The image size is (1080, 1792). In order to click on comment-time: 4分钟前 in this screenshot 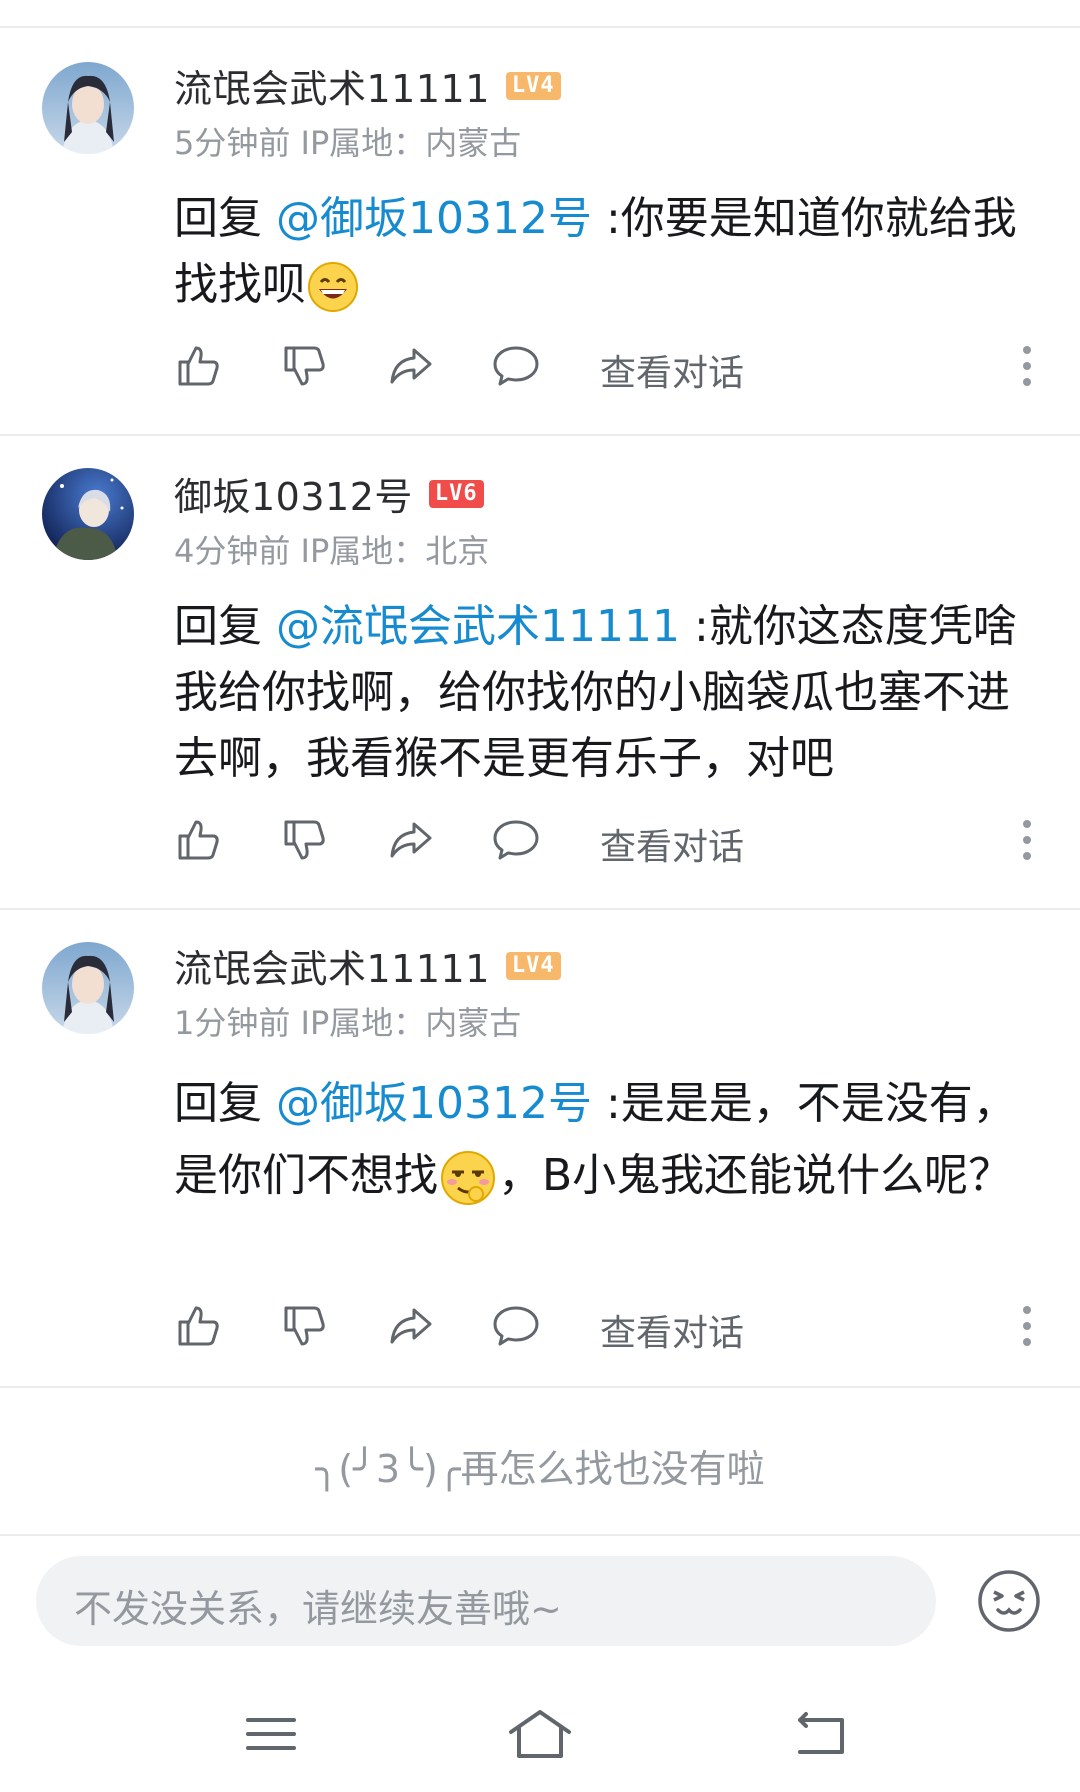, I will do `click(232, 551)`.